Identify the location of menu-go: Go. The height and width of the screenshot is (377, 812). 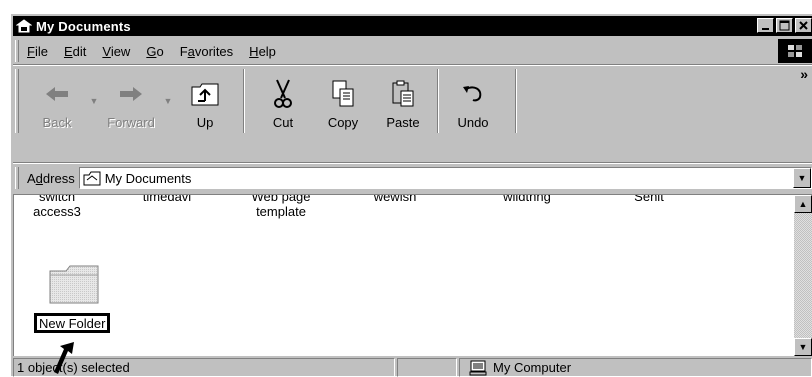
(154, 51).